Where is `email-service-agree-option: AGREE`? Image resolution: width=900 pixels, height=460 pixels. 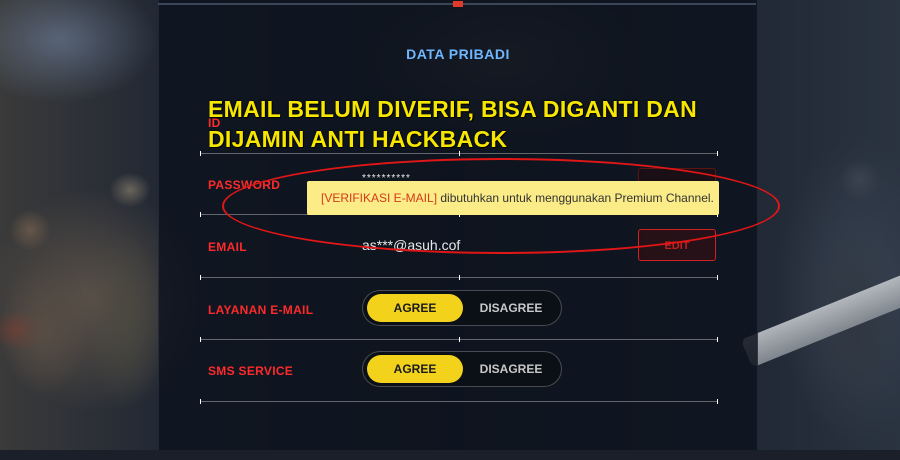
email-service-agree-option: AGREE is located at coordinates (415, 308).